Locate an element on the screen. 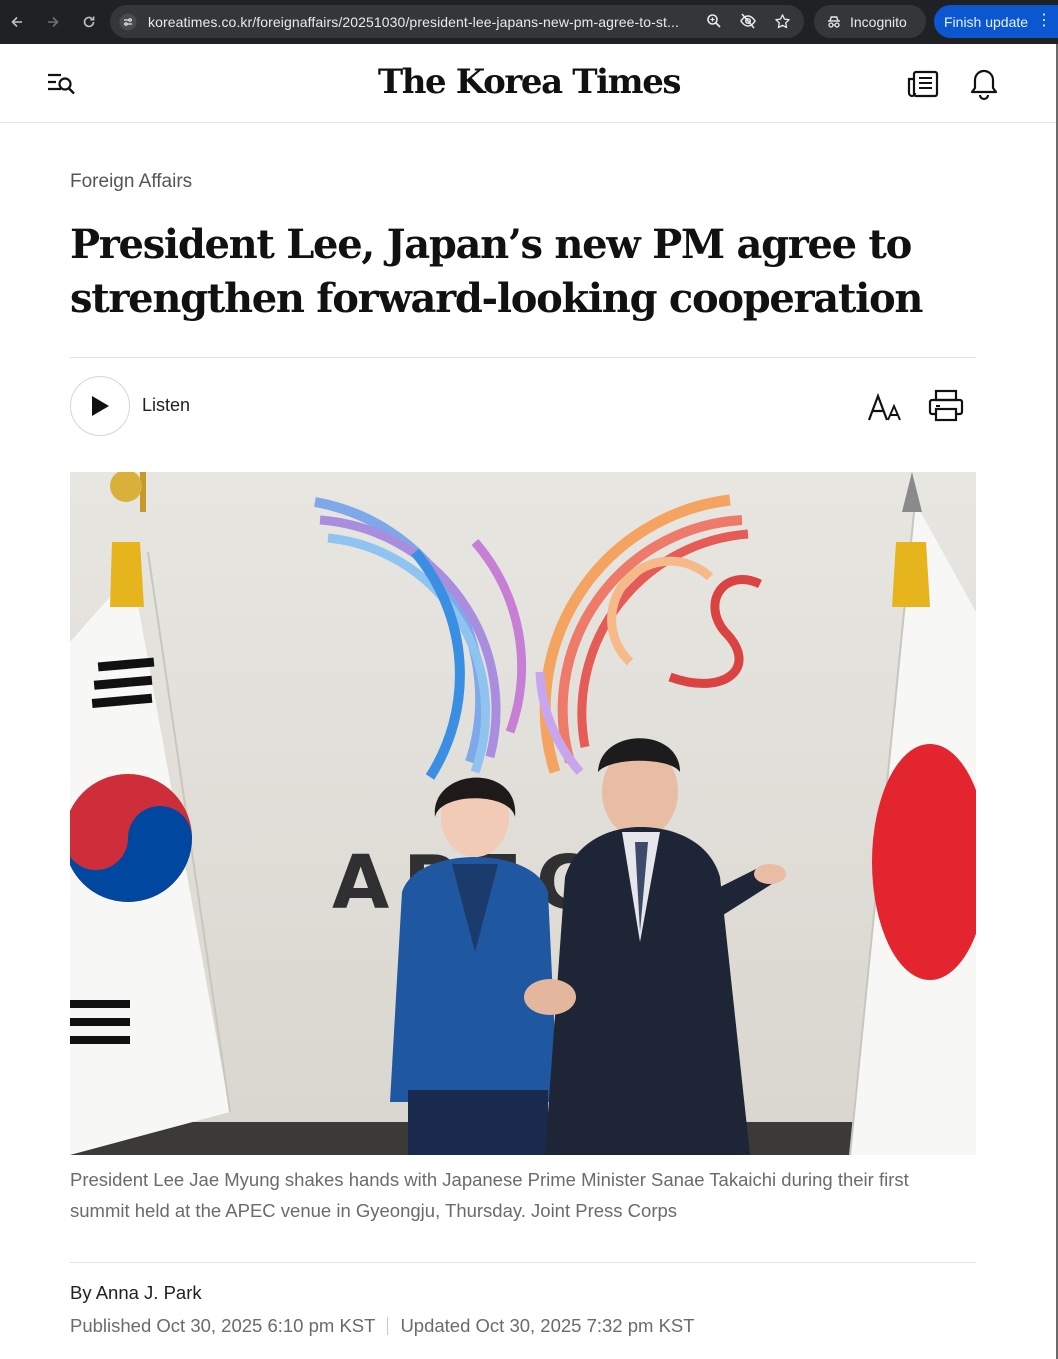 This screenshot has width=1058, height=1359. eye-off-icon is located at coordinates (748, 21).